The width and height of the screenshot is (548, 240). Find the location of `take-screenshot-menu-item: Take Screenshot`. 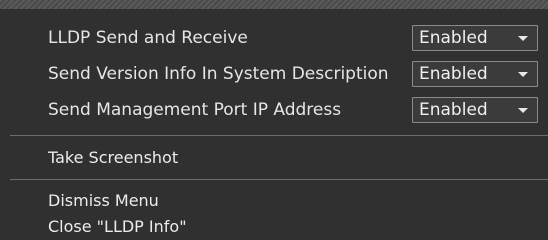

take-screenshot-menu-item: Take Screenshot is located at coordinates (113, 158).